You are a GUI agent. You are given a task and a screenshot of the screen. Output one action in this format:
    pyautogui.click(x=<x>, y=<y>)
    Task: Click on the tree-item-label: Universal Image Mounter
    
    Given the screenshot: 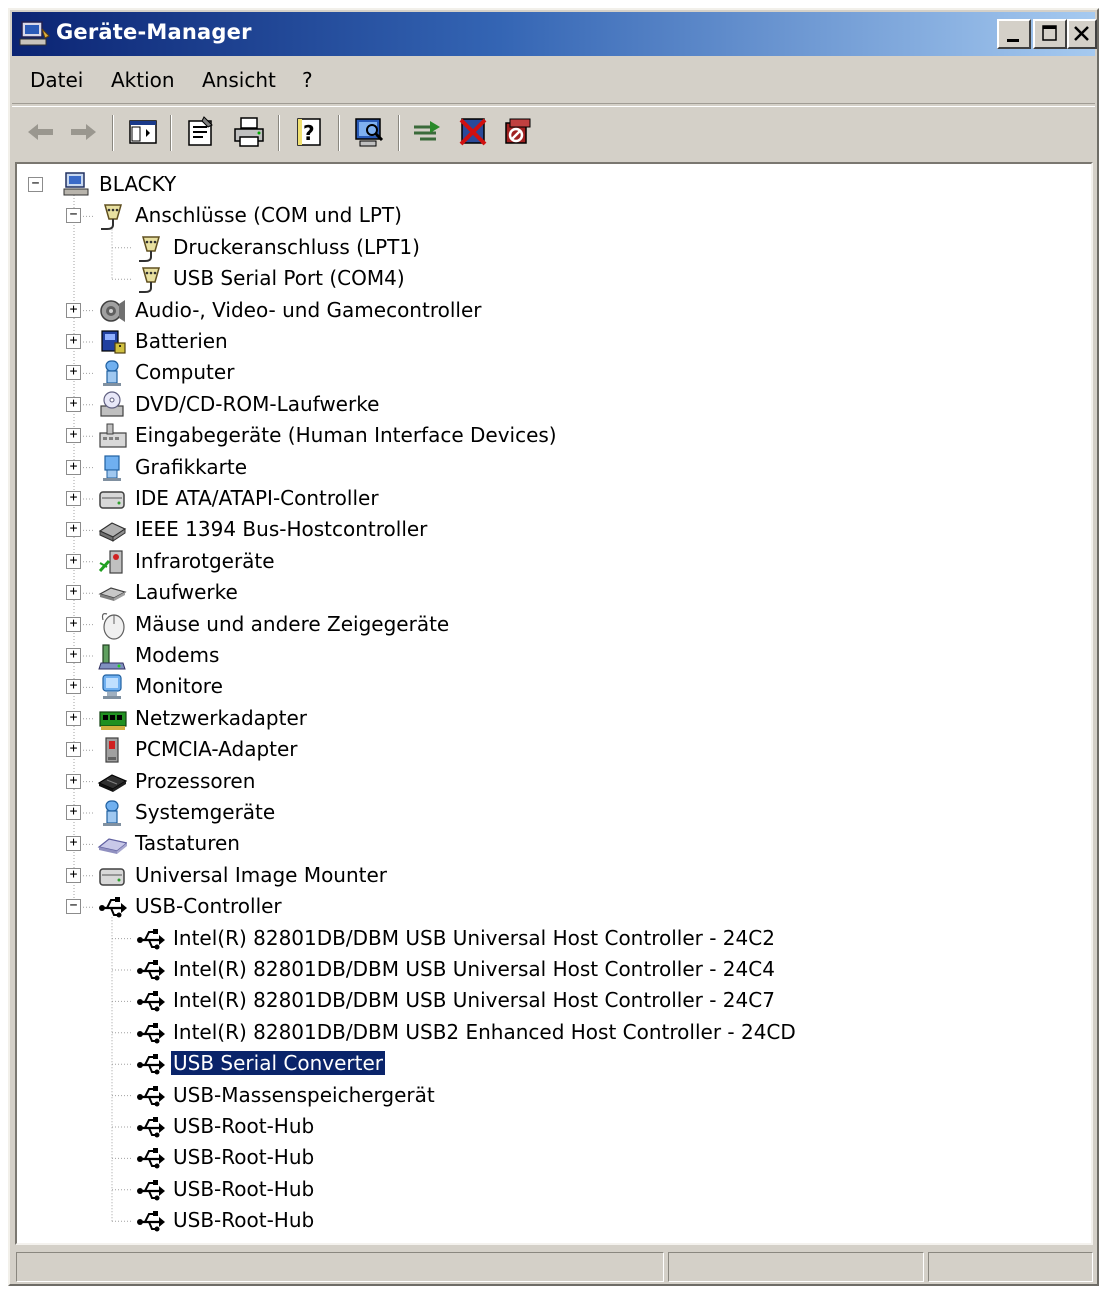 What is the action you would take?
    pyautogui.click(x=261, y=874)
    